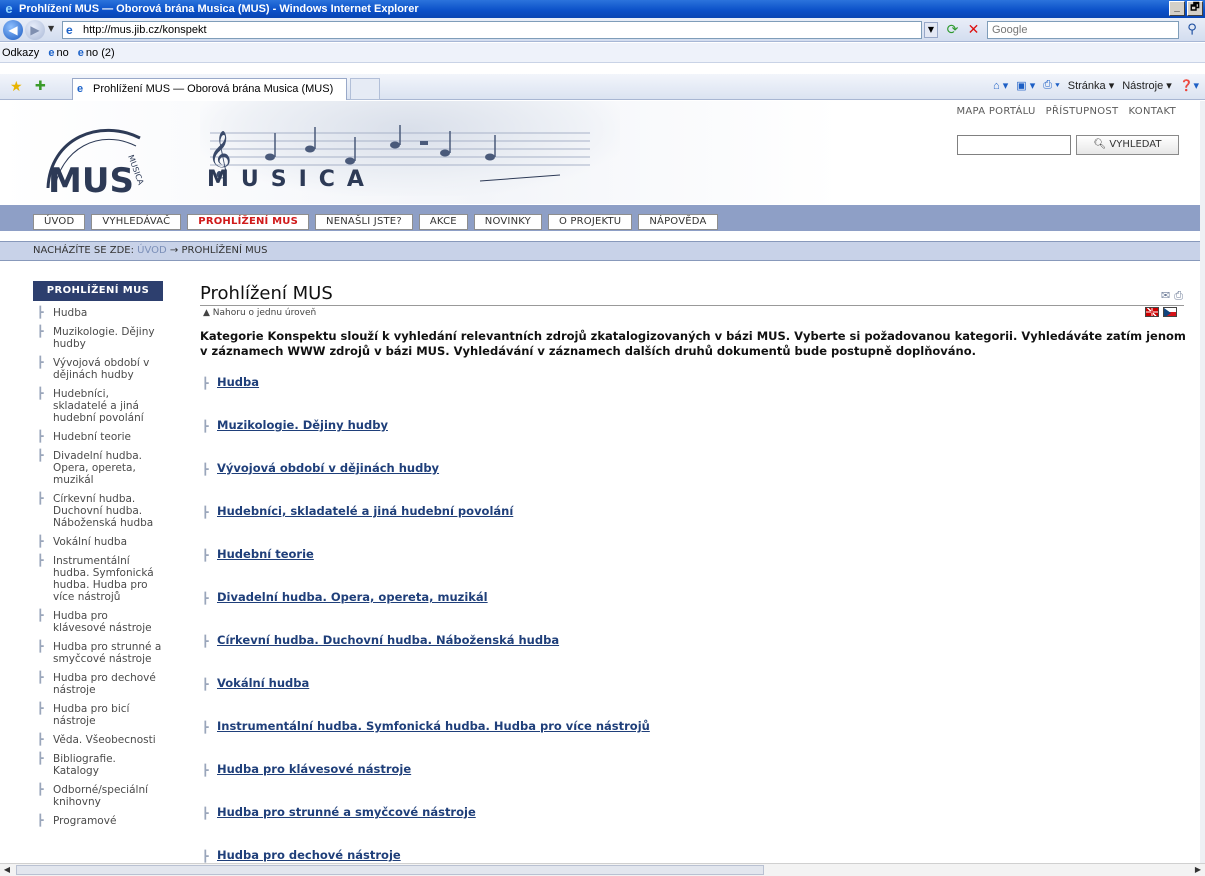 The height and width of the screenshot is (876, 1205). Describe the element at coordinates (1091, 85) in the screenshot. I see `page-menu: Stránka ▾` at that location.